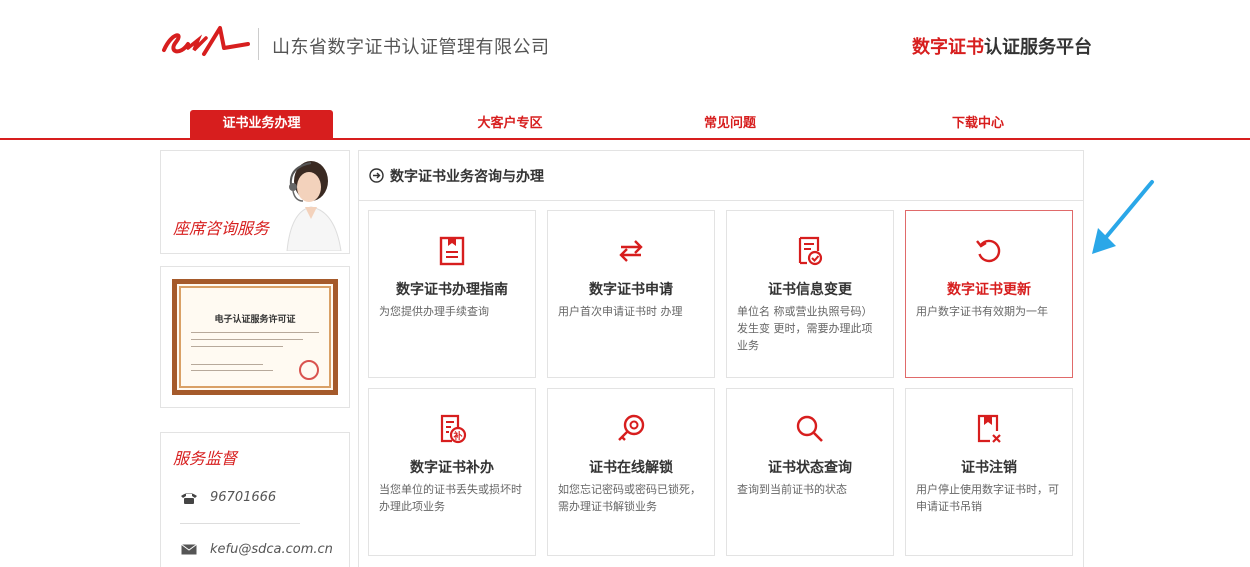  Describe the element at coordinates (989, 468) in the screenshot. I see `card-title: 证书注销` at that location.